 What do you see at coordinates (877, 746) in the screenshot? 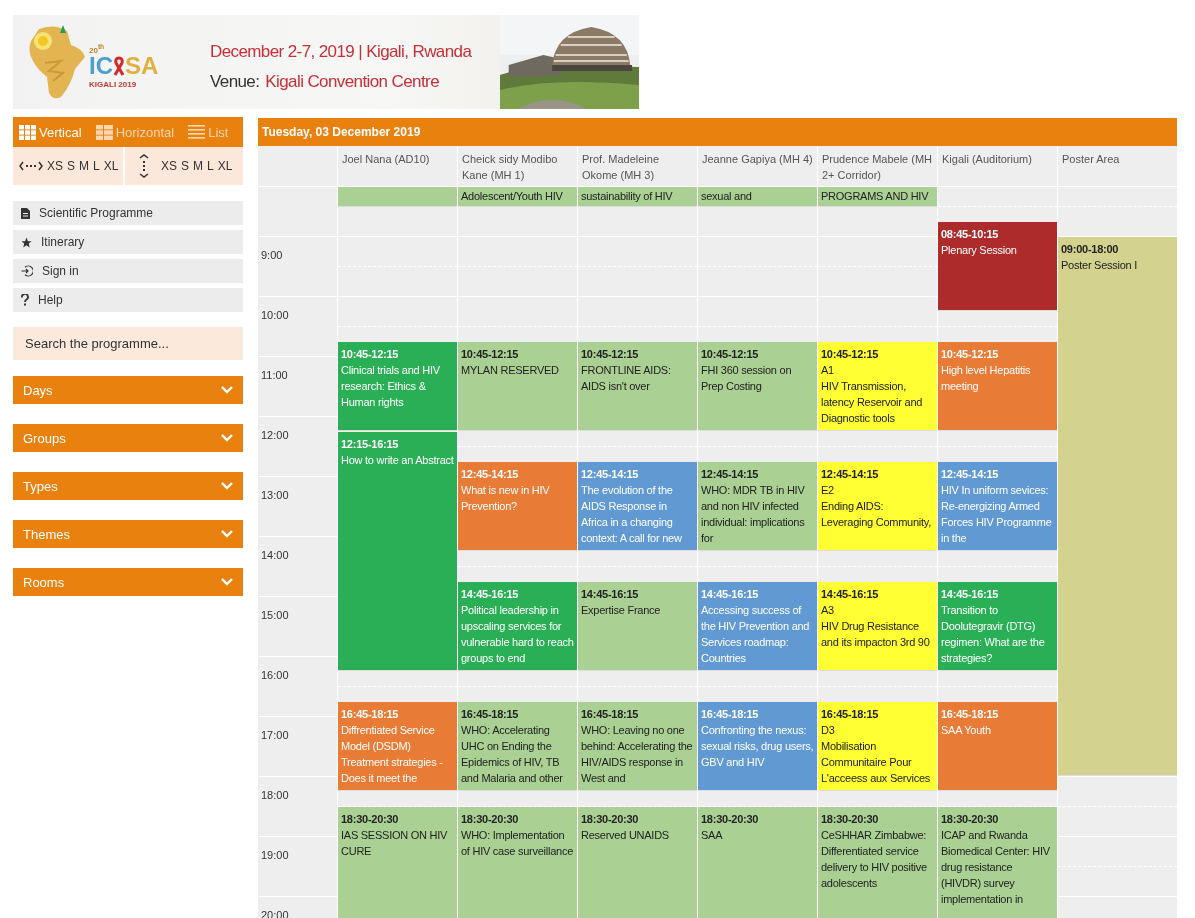
I see `session-block: 16:45-18:15 D3 Mobilisation Communitaire Pour L'acceess aux Services` at bounding box center [877, 746].